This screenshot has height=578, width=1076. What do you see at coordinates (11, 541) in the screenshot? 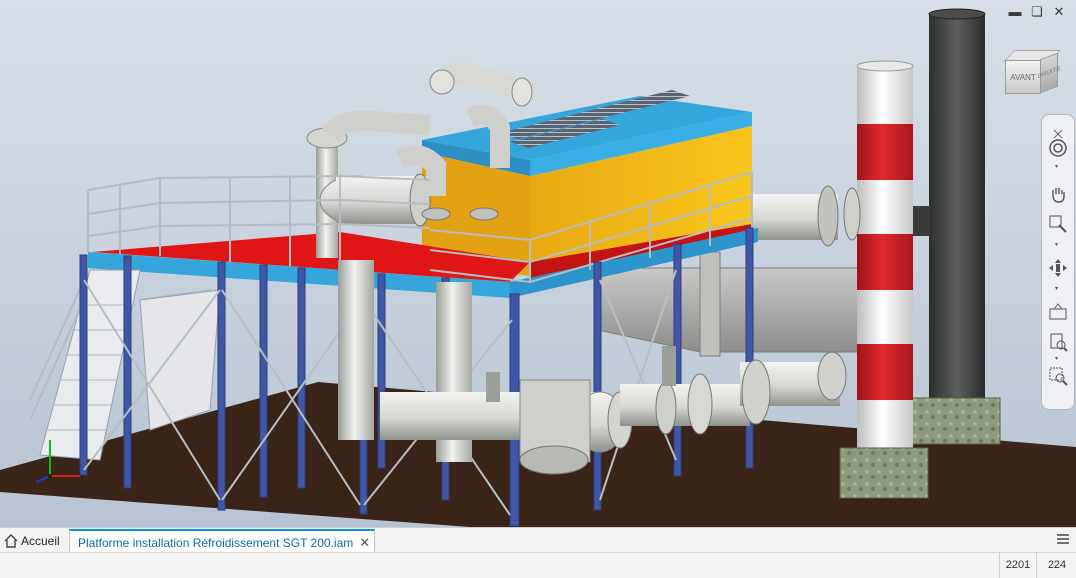
I see `home-icon` at bounding box center [11, 541].